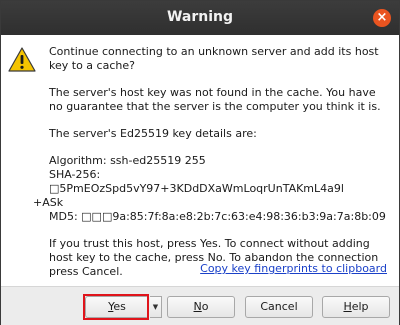 The height and width of the screenshot is (325, 400). I want to click on key-details-heading: The server's Ed25519 key details are:, so click(153, 133).